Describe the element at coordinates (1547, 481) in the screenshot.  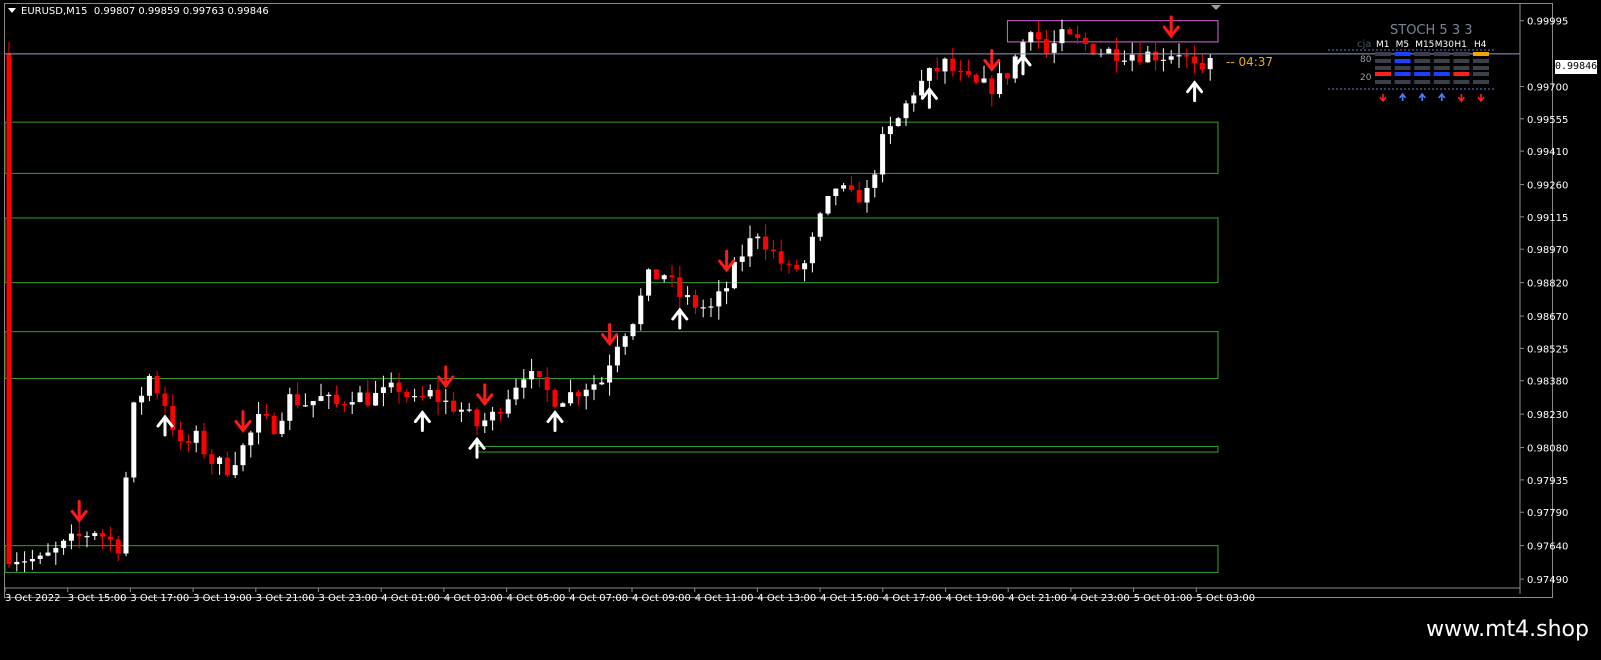
I see `price-tick-label: 0.97935` at that location.